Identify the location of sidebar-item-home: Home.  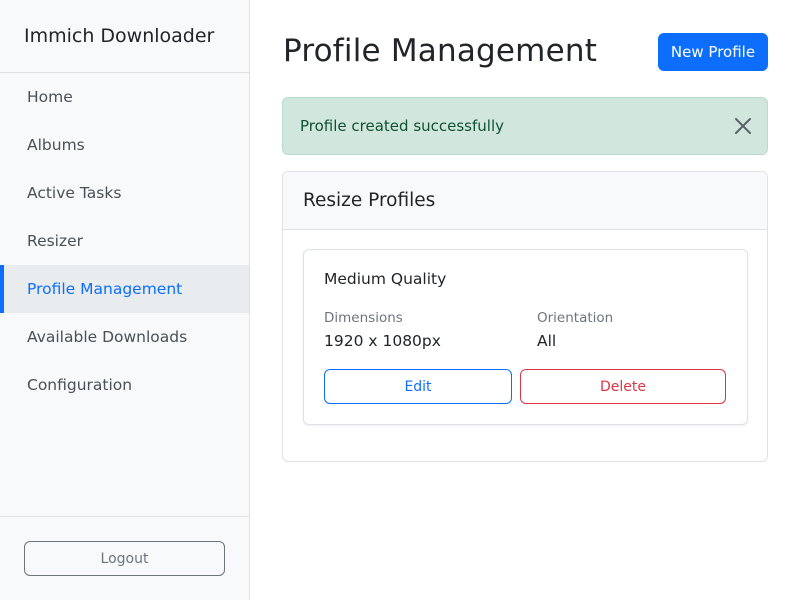
(124, 97).